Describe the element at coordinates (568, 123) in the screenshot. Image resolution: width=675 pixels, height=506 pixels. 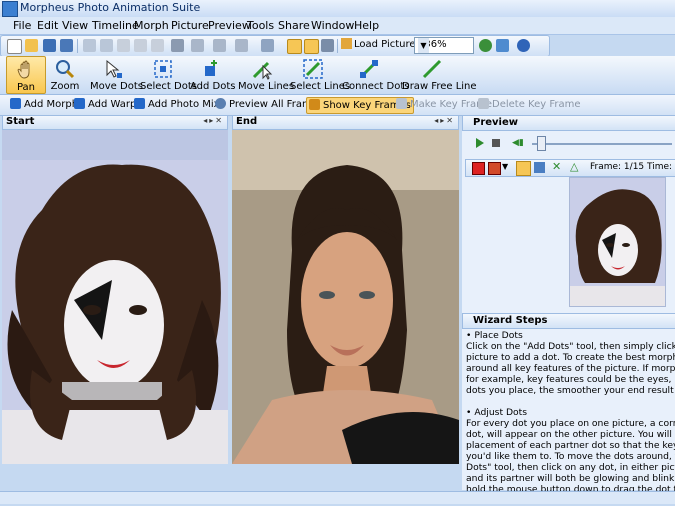
I see `preview-header: Preview` at that location.